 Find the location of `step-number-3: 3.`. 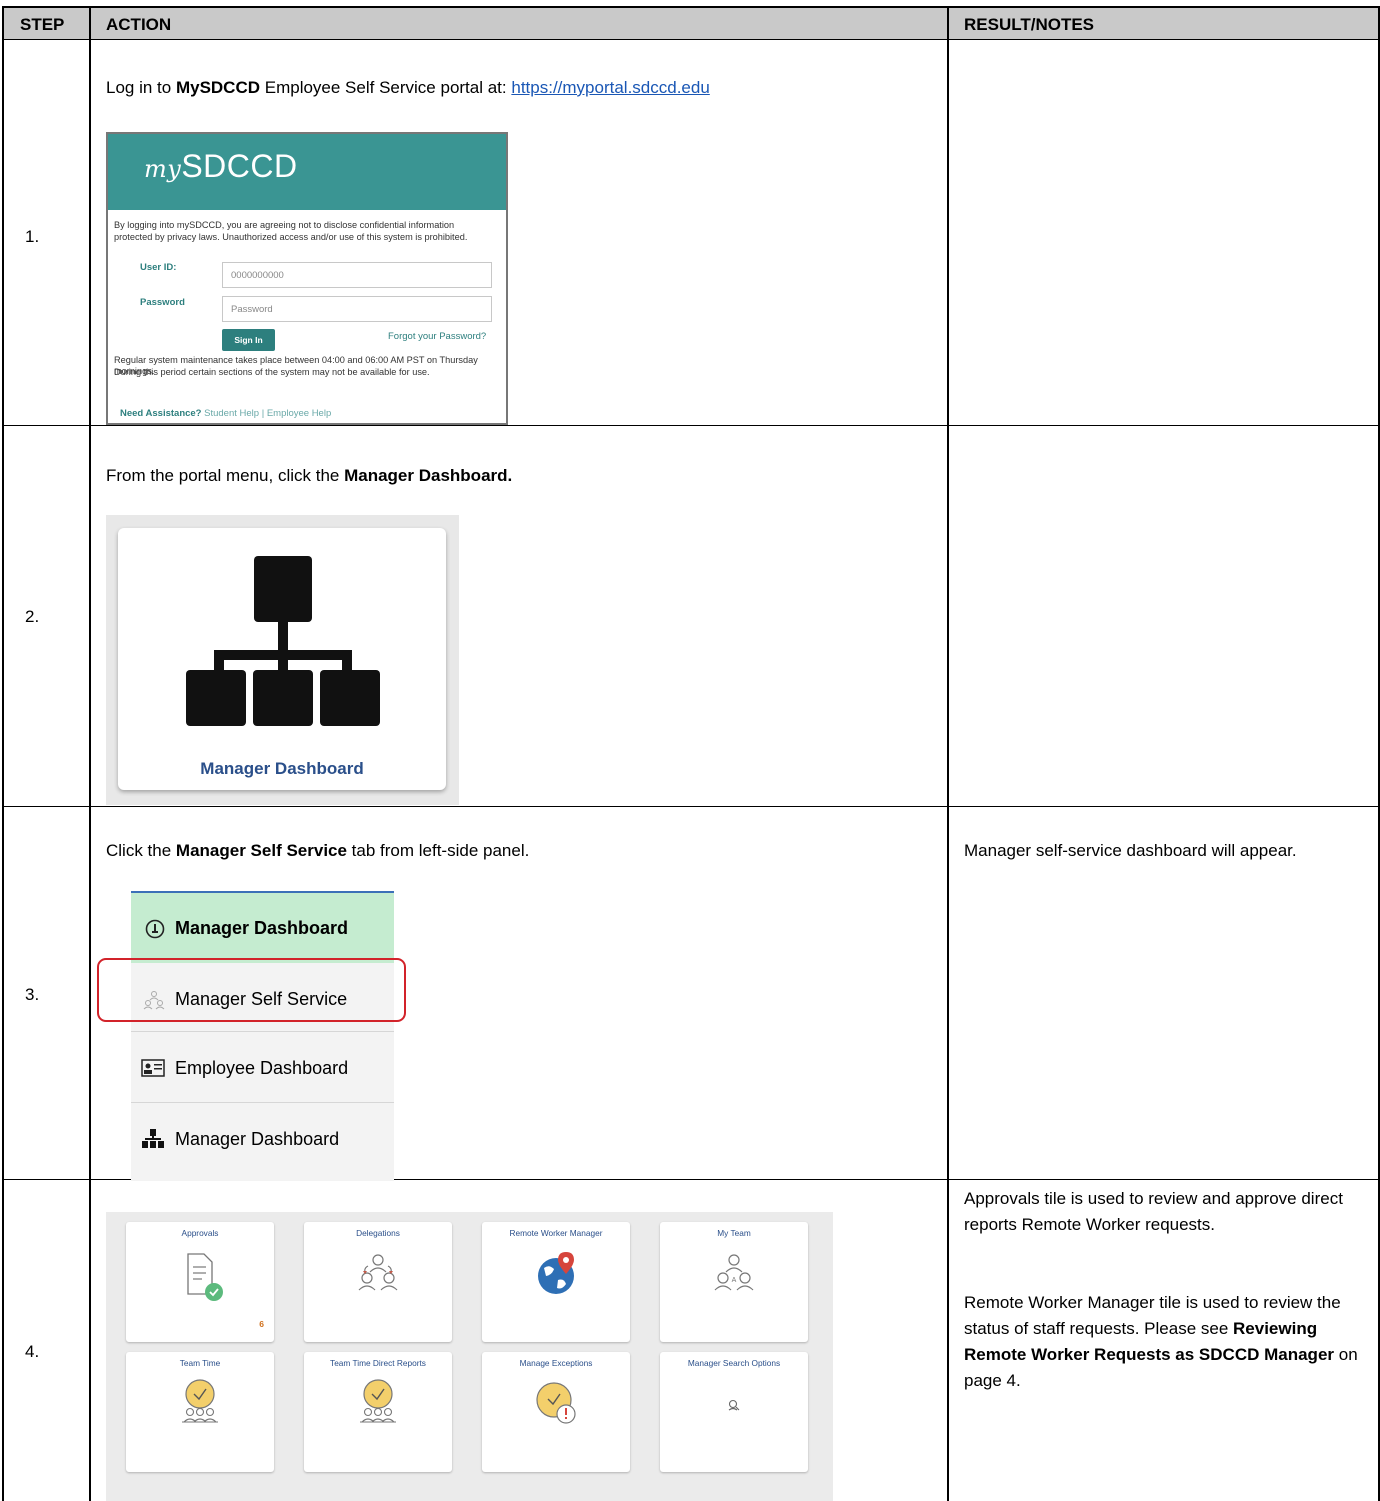

step-number-3: 3. is located at coordinates (32, 994).